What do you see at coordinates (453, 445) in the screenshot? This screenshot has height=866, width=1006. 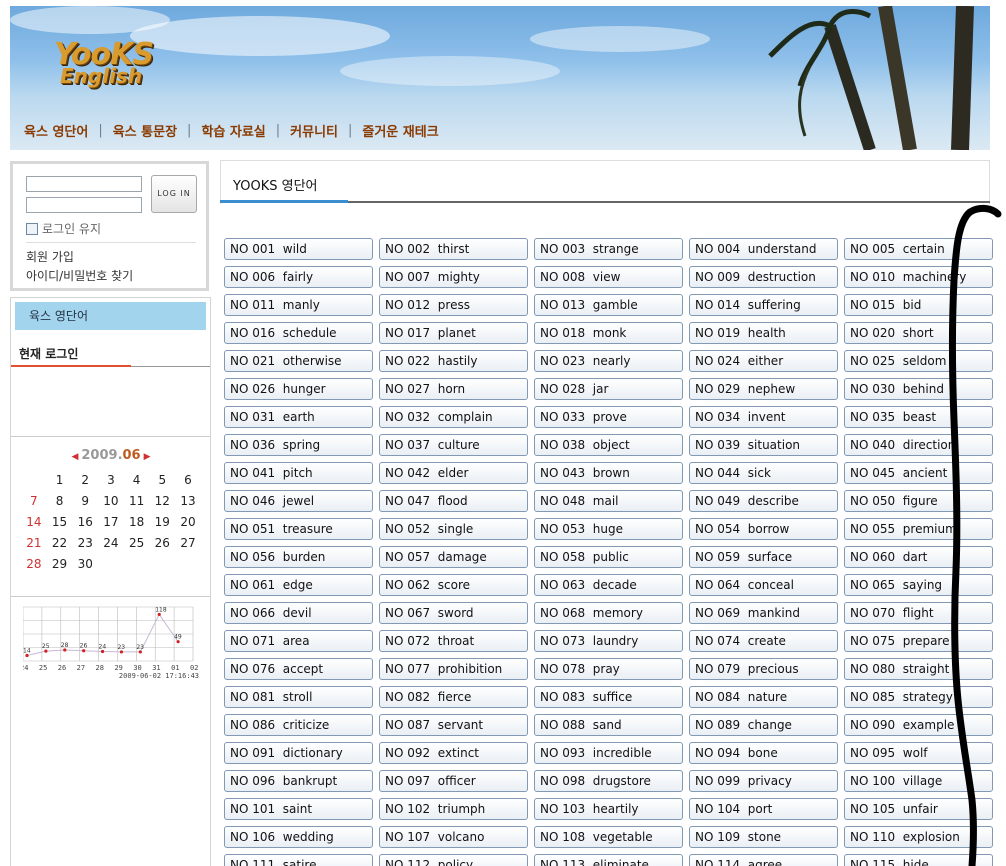 I see `word-button: NO 037 culture` at bounding box center [453, 445].